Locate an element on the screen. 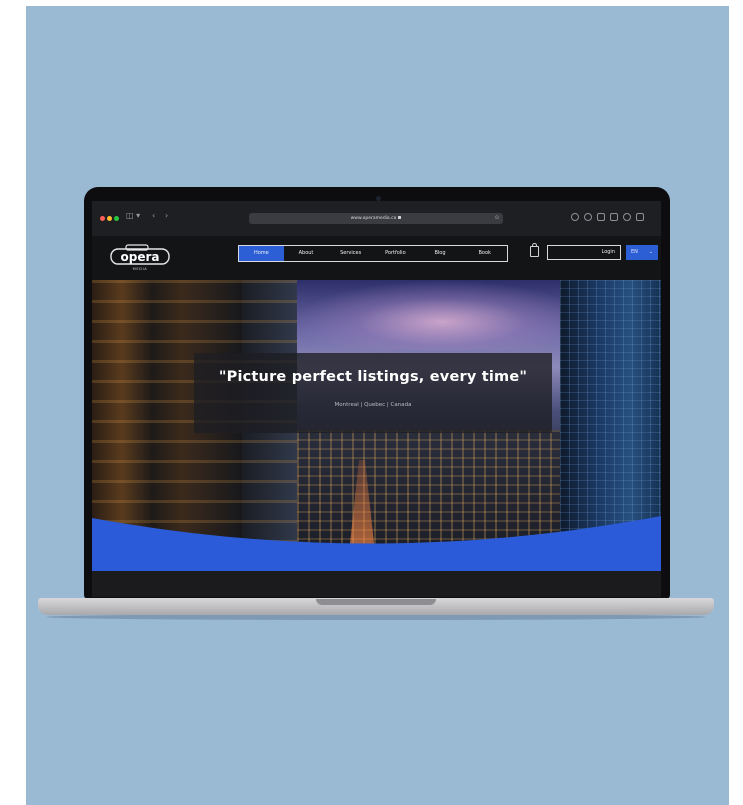 Image resolution: width=743 pixels, height=805 pixels. chevron-down-icon: ⌄ is located at coordinates (650, 252).